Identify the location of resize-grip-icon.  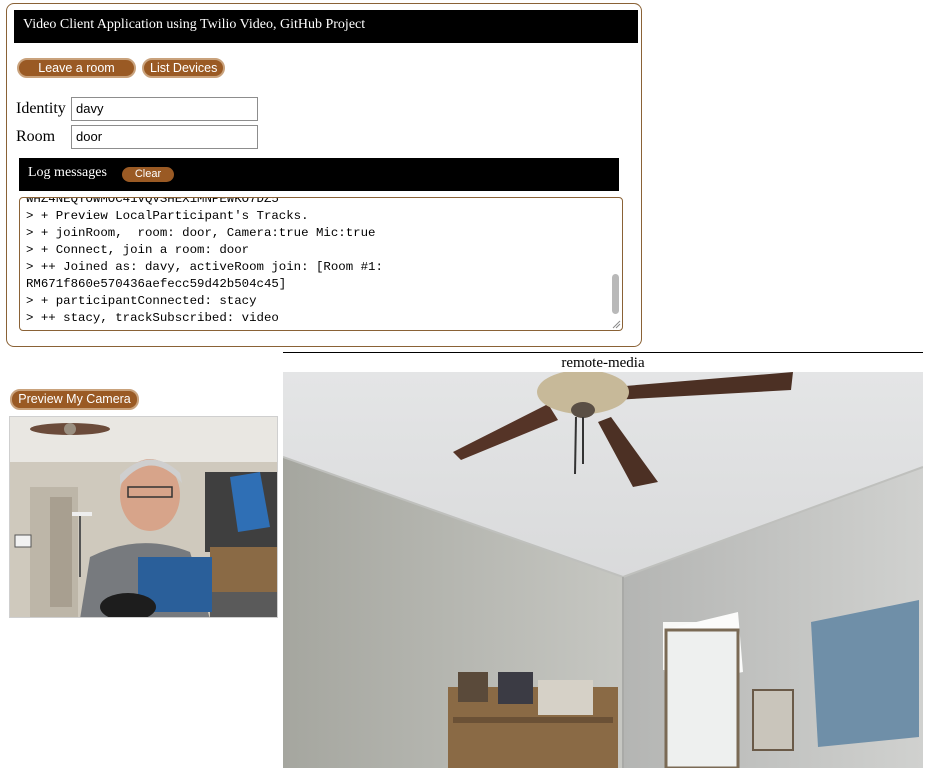
(616, 324).